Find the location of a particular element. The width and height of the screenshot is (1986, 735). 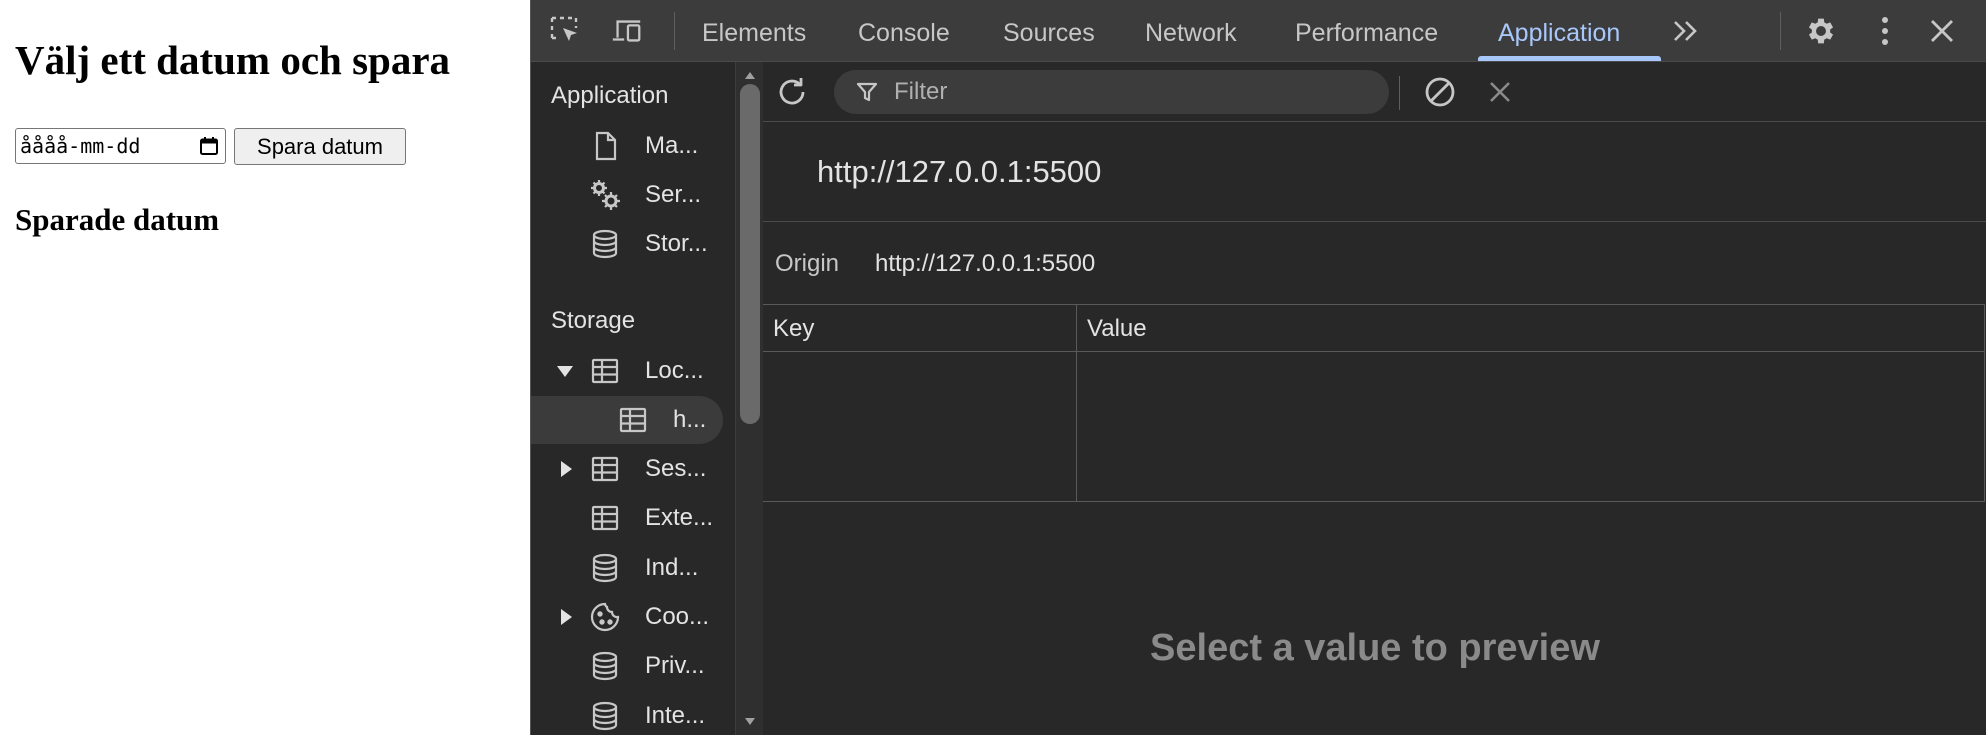

document-icon is located at coordinates (606, 146).